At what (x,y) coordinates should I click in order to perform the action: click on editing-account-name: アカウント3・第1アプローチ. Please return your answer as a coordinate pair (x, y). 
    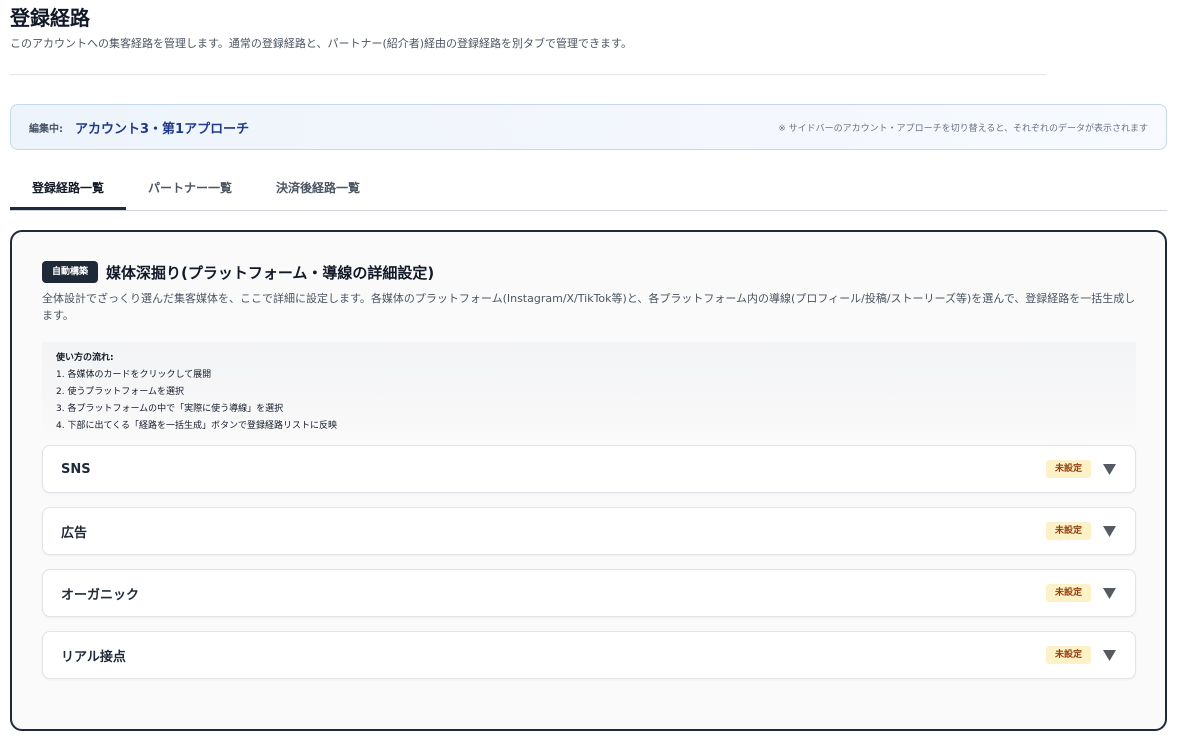
    Looking at the image, I should click on (162, 129).